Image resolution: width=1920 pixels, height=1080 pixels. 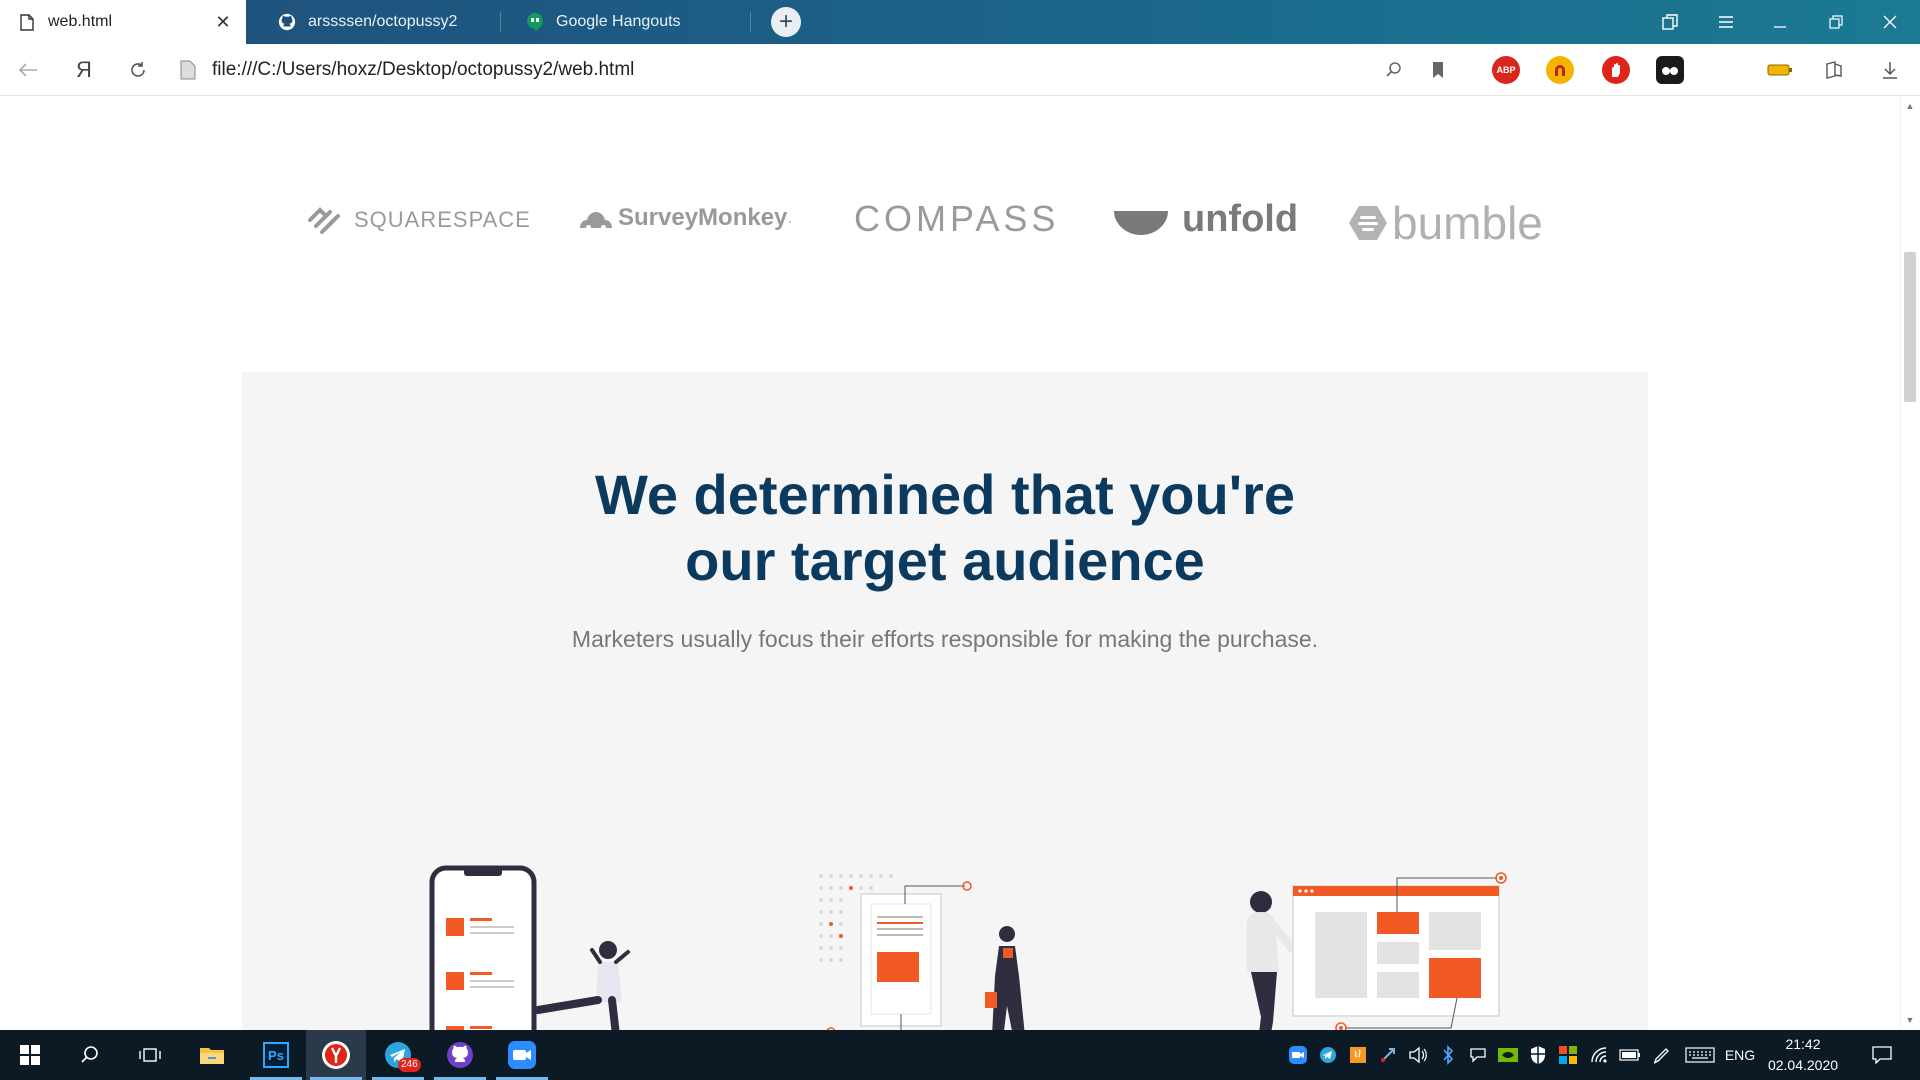 I want to click on clock-date: 02.04.2020, so click(x=1803, y=1065).